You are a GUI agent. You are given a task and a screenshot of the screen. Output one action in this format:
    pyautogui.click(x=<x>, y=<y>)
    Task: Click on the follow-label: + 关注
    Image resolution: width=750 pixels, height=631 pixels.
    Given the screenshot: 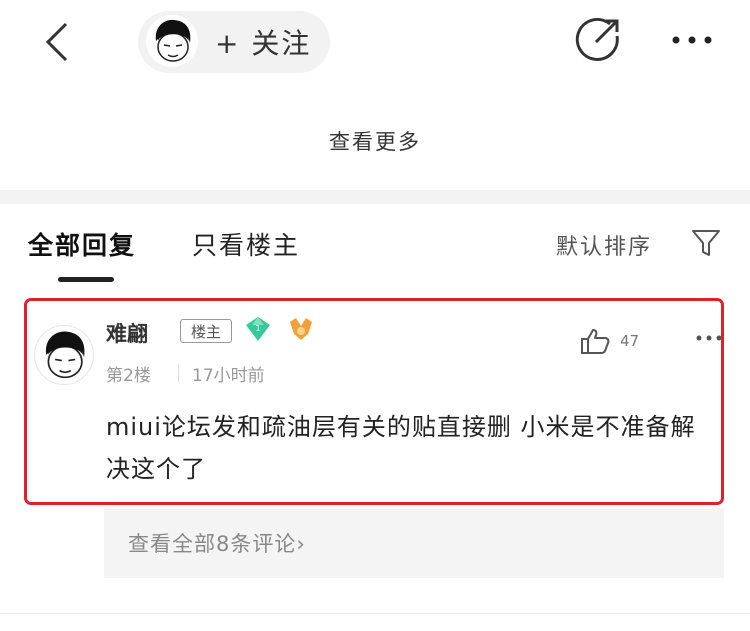 What is the action you would take?
    pyautogui.click(x=263, y=42)
    